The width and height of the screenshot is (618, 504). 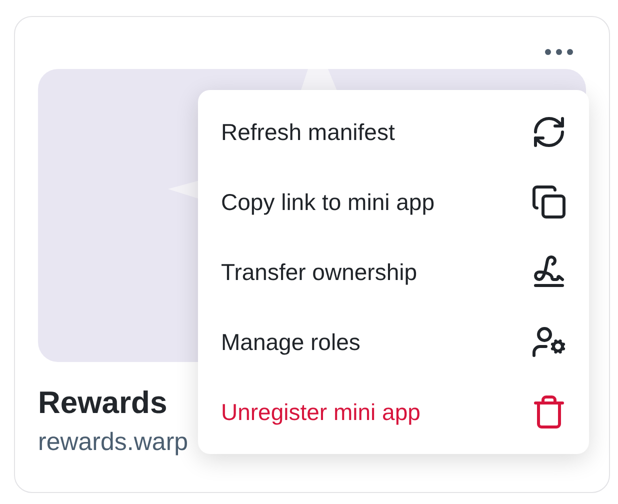 What do you see at coordinates (103, 403) in the screenshot?
I see `app-title: Rewards` at bounding box center [103, 403].